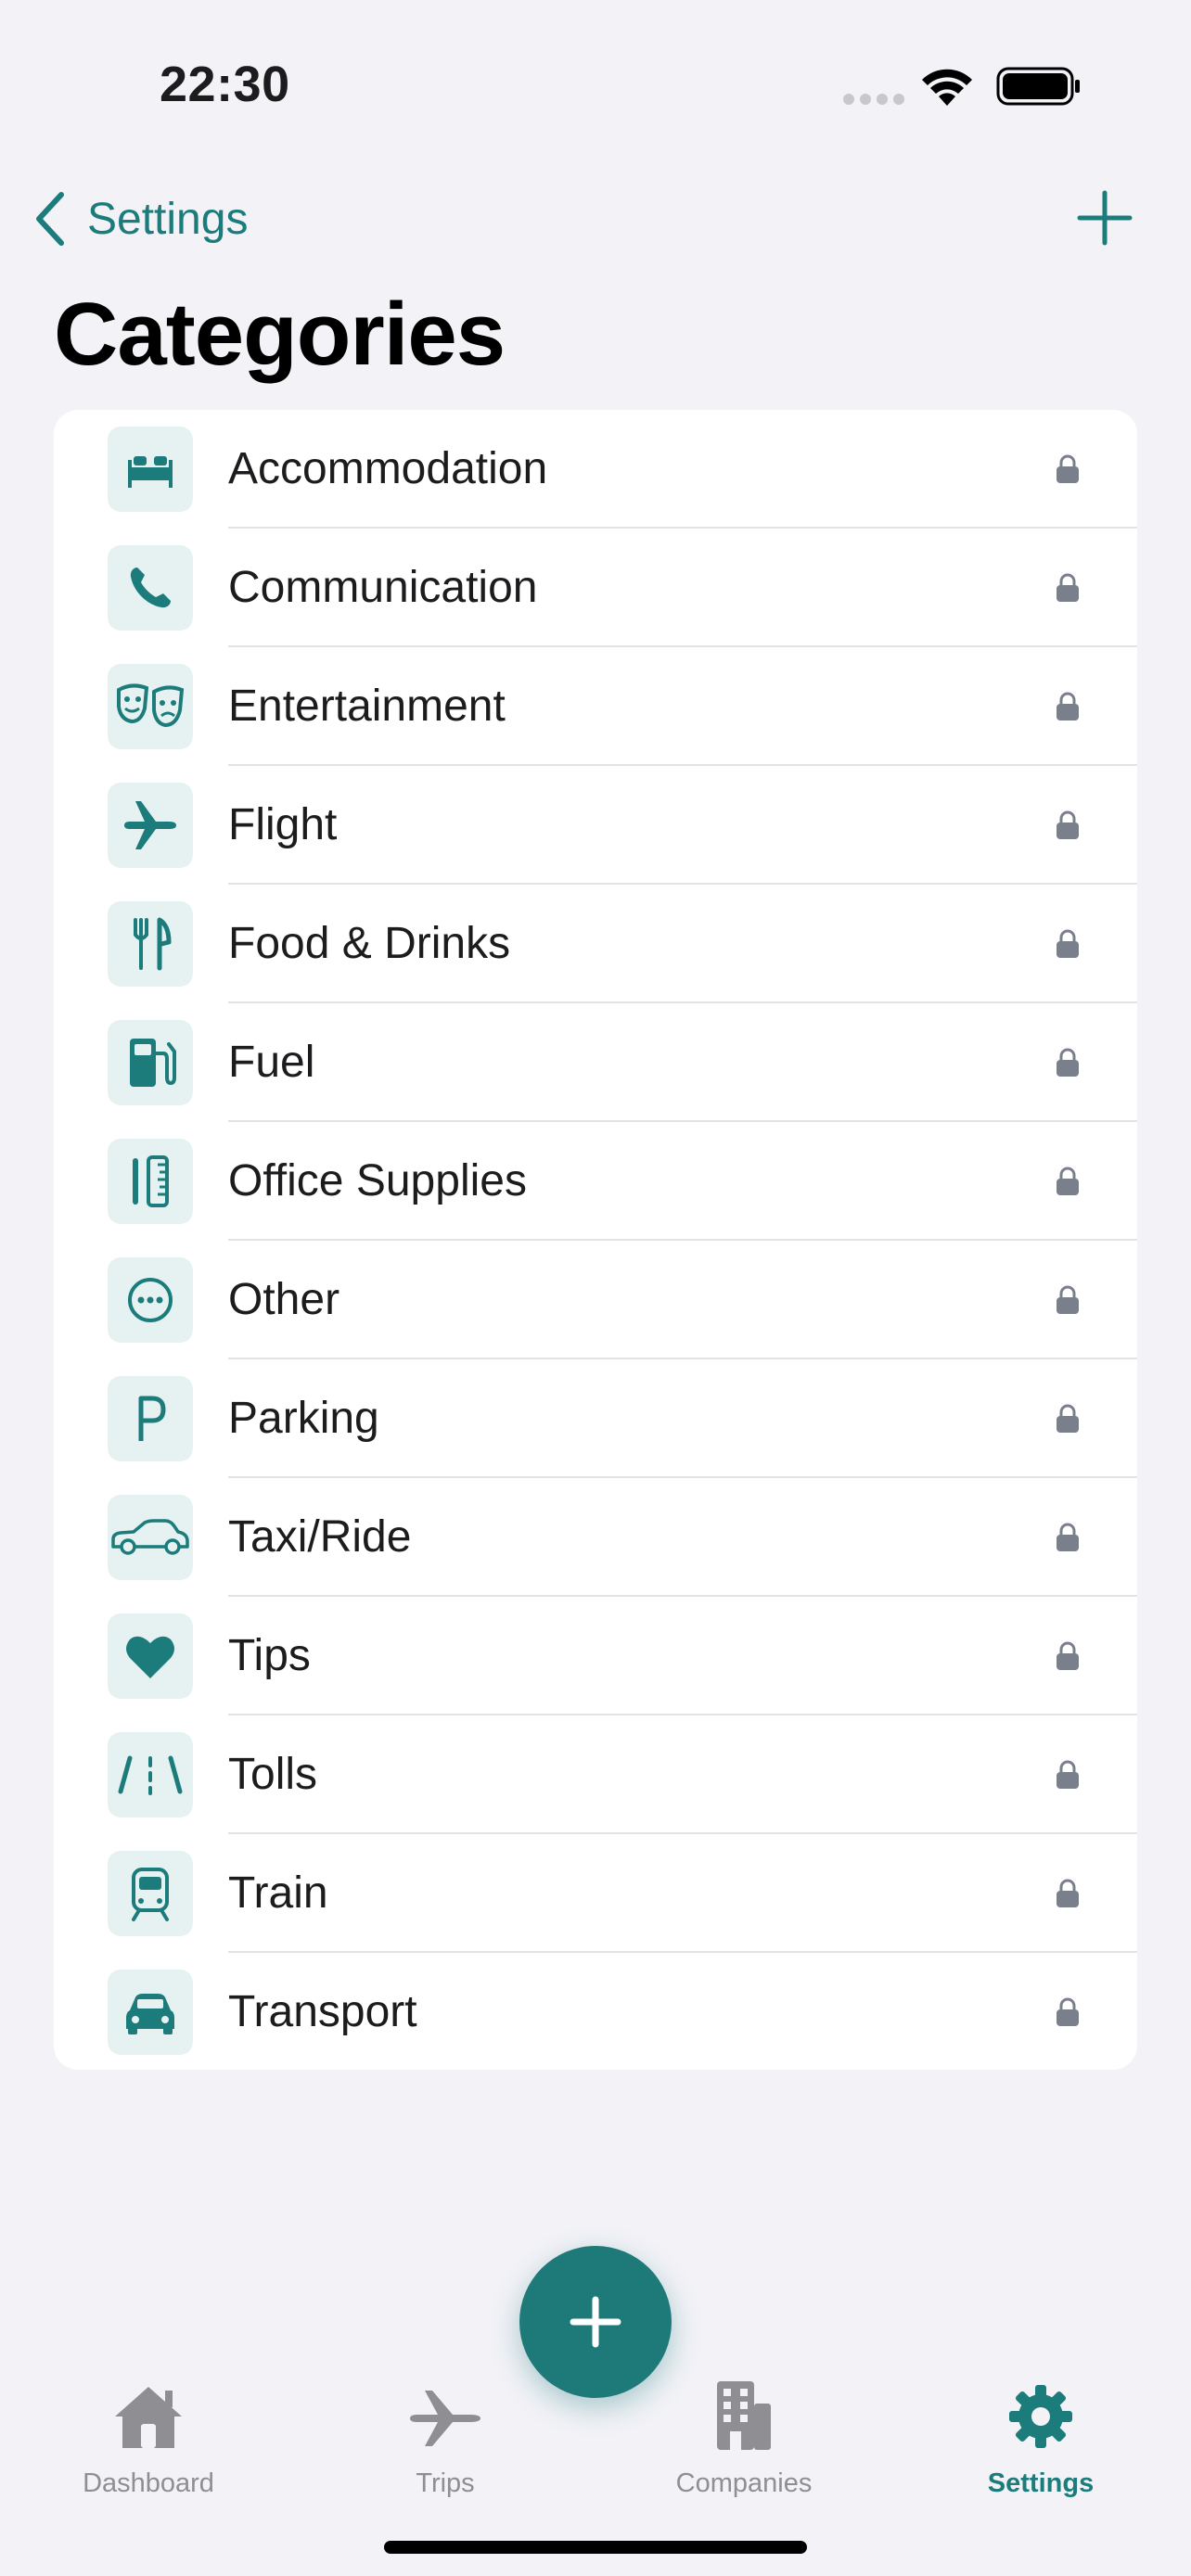  I want to click on plus-icon, so click(595, 2322).